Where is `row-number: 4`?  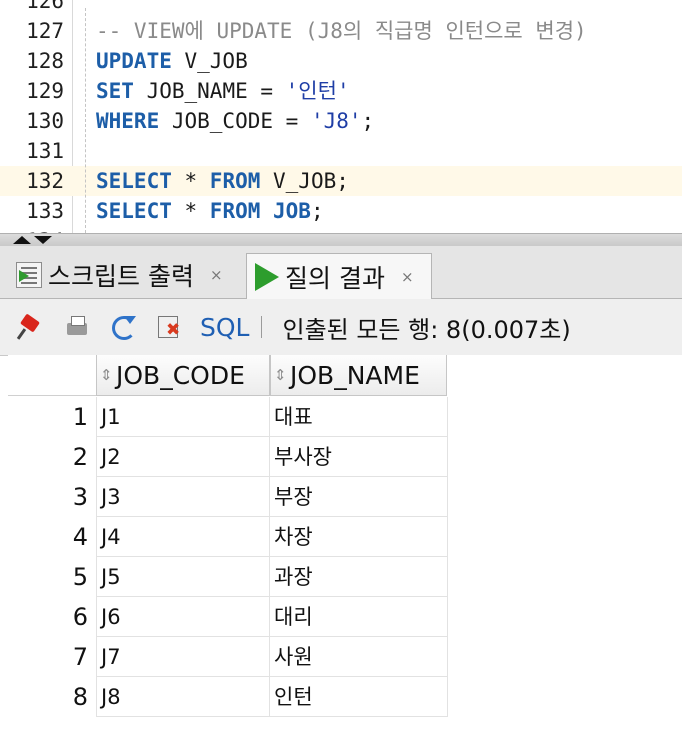
row-number: 4 is located at coordinates (80, 537).